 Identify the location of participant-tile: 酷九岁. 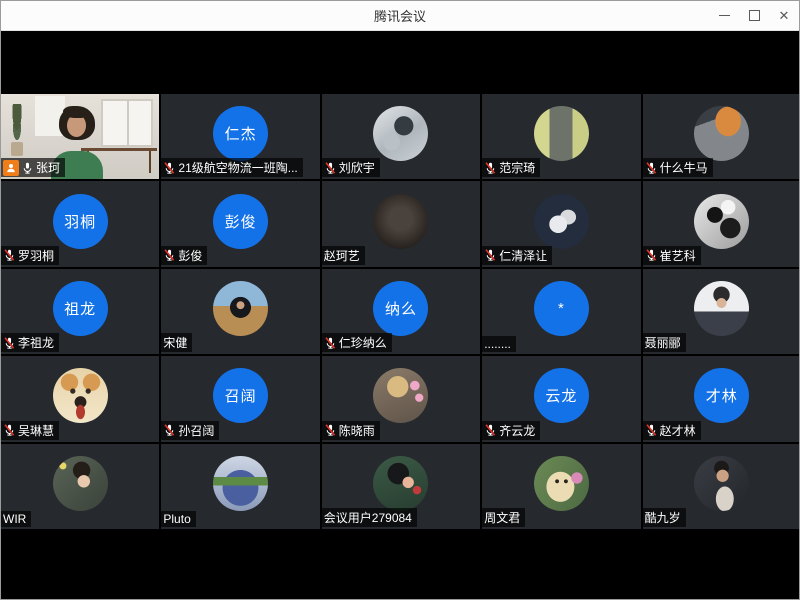
(720, 486).